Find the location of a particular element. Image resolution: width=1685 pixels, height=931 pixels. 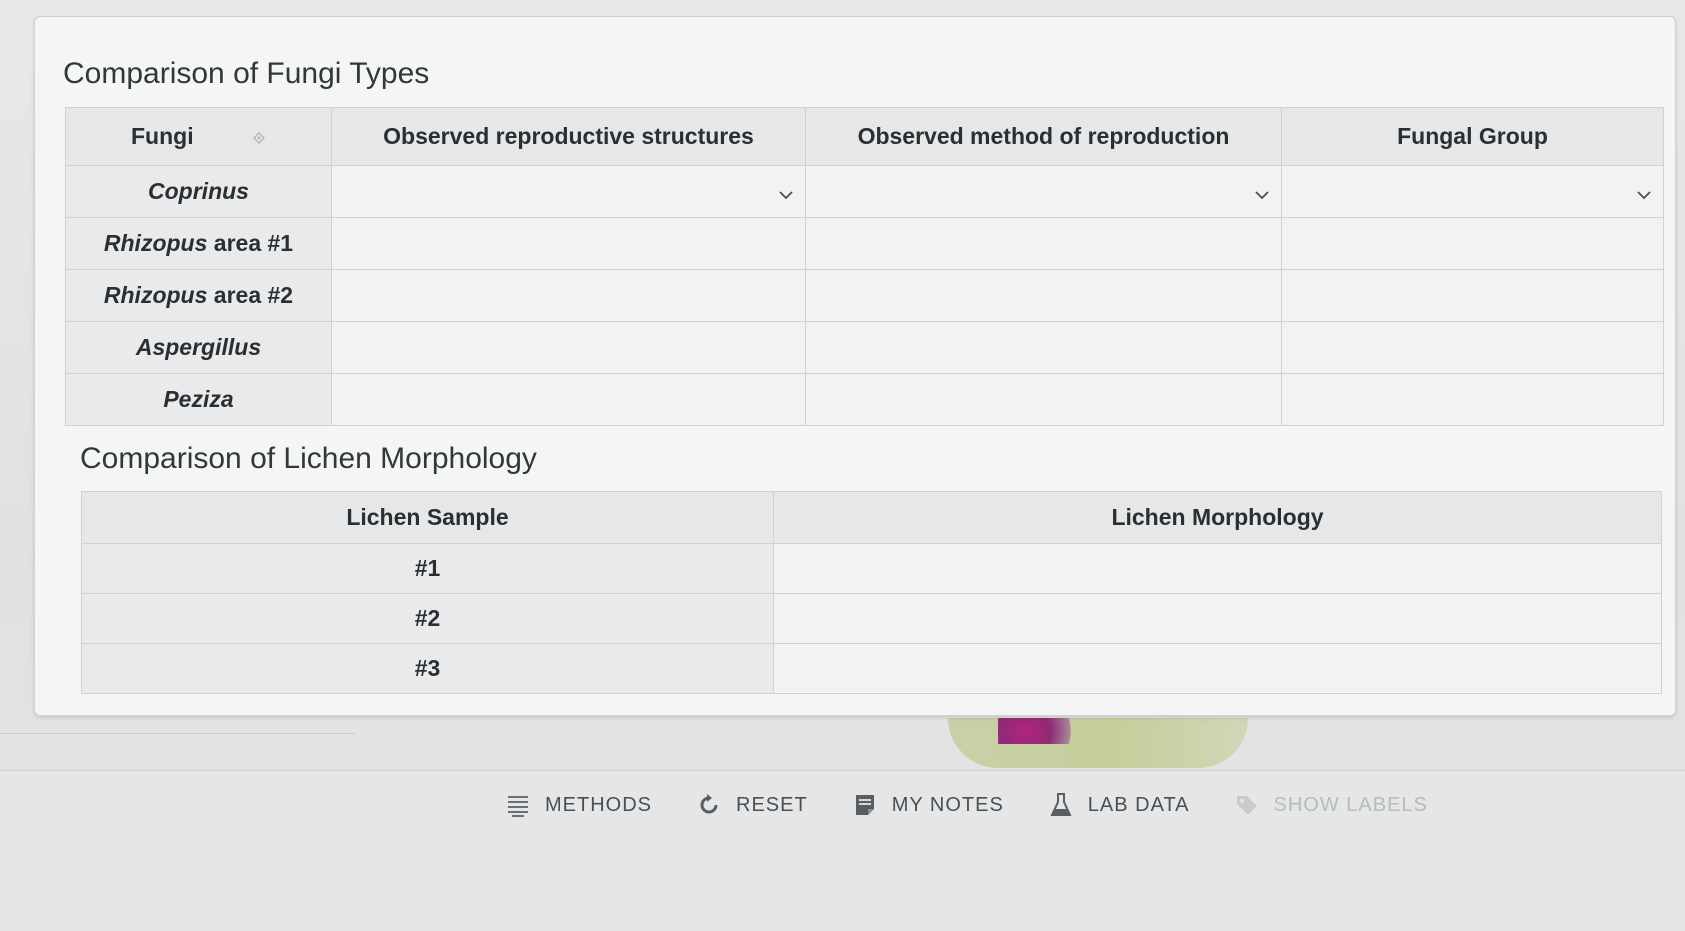

my-notes-button: MY NOTES is located at coordinates (928, 805).